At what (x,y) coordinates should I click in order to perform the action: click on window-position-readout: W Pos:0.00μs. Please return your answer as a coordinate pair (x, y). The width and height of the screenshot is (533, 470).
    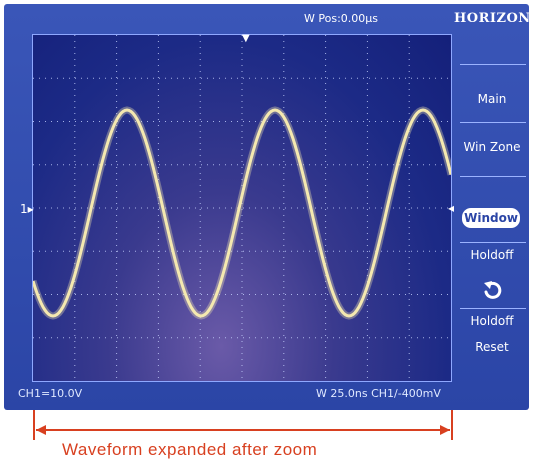
    Looking at the image, I should click on (341, 18).